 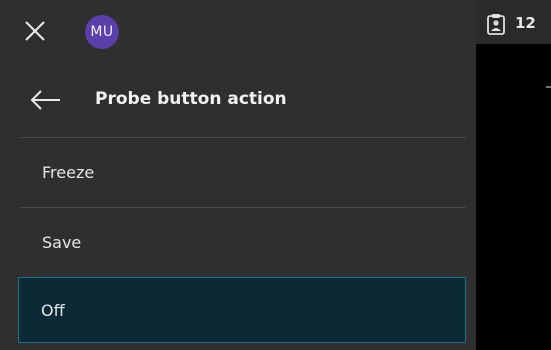 I want to click on clipboard-count: 12, so click(x=525, y=23).